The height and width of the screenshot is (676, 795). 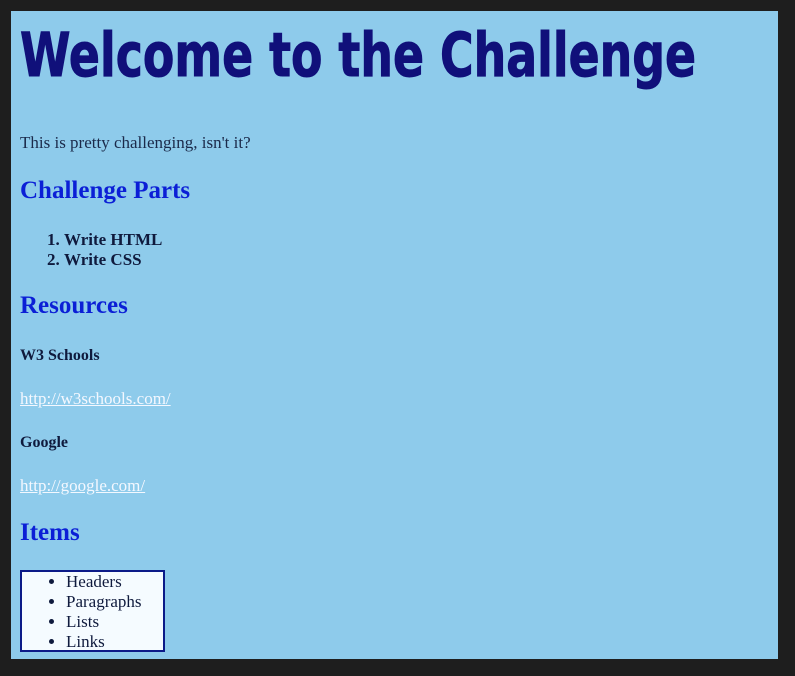 I want to click on page-title: Welcome to the Challenge, so click(x=358, y=55).